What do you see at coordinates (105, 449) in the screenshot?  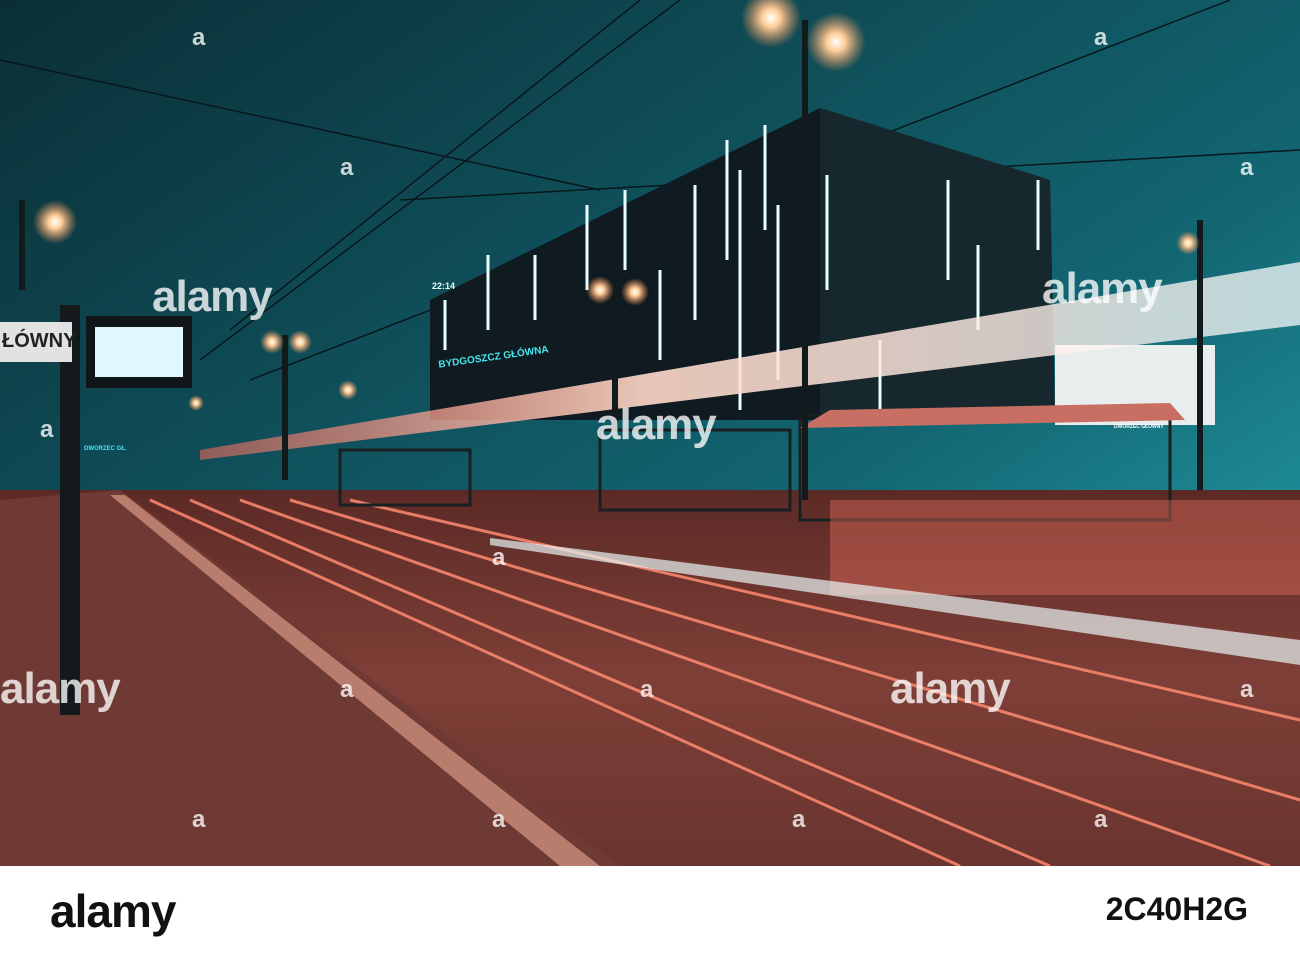 I see `station-sign: DWORZEC GŁ.` at bounding box center [105, 449].